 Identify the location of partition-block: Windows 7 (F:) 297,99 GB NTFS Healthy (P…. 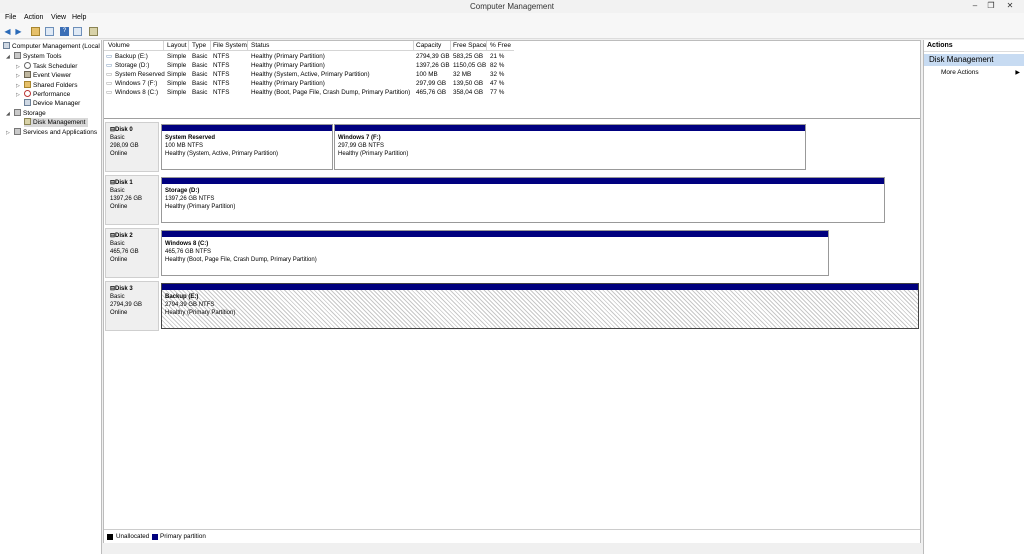
(570, 147).